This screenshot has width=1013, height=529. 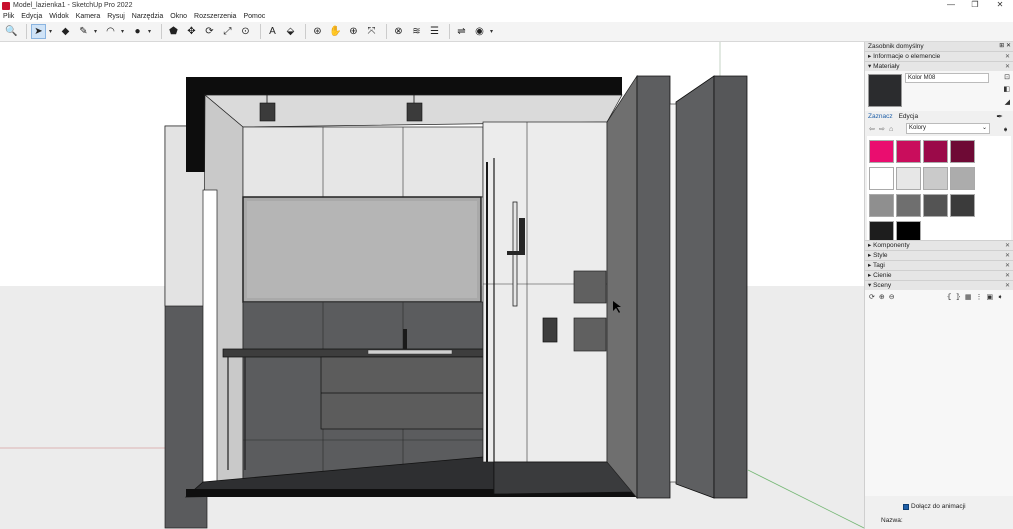 What do you see at coordinates (31, 16) in the screenshot?
I see `menu-edycja: Edycja` at bounding box center [31, 16].